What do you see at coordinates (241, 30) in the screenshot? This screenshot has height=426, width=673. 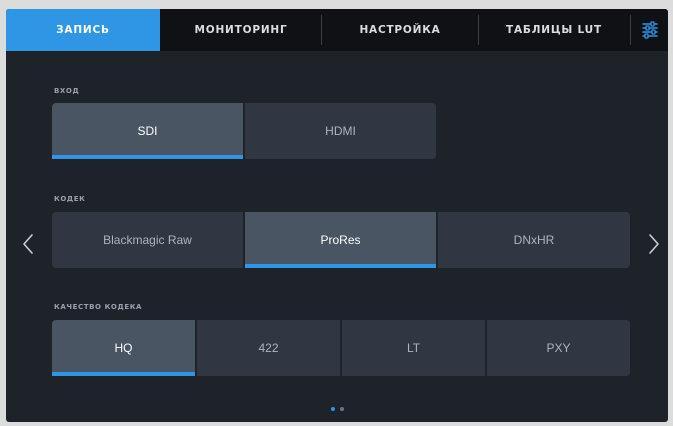 I see `tab-monitoring: МОНИТОРИНГ` at bounding box center [241, 30].